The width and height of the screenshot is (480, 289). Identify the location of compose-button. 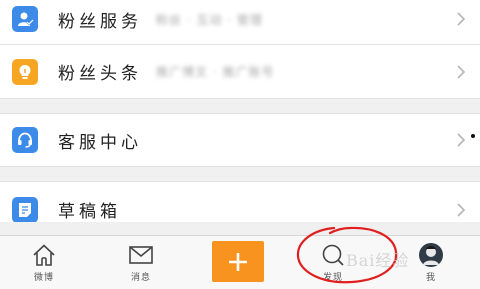
(238, 261).